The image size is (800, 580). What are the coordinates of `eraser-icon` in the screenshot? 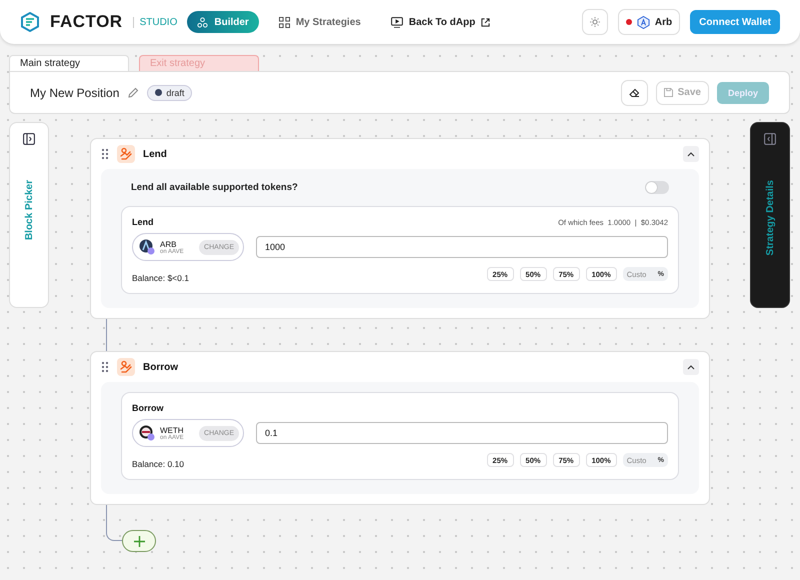 It's located at (634, 93).